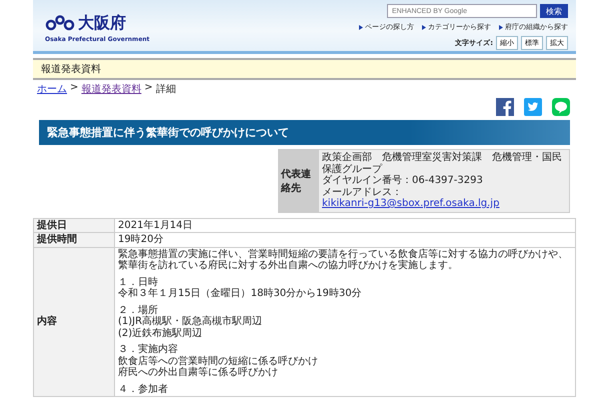 This screenshot has height=400, width=600. I want to click on section-heading: ２．場所, so click(138, 310).